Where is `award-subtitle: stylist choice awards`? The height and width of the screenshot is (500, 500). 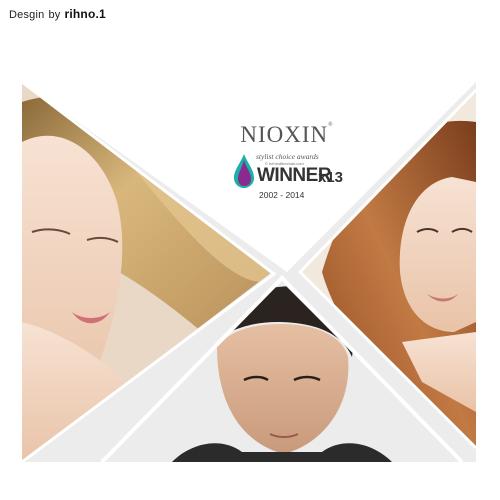
award-subtitle: stylist choice awards is located at coordinates (287, 156).